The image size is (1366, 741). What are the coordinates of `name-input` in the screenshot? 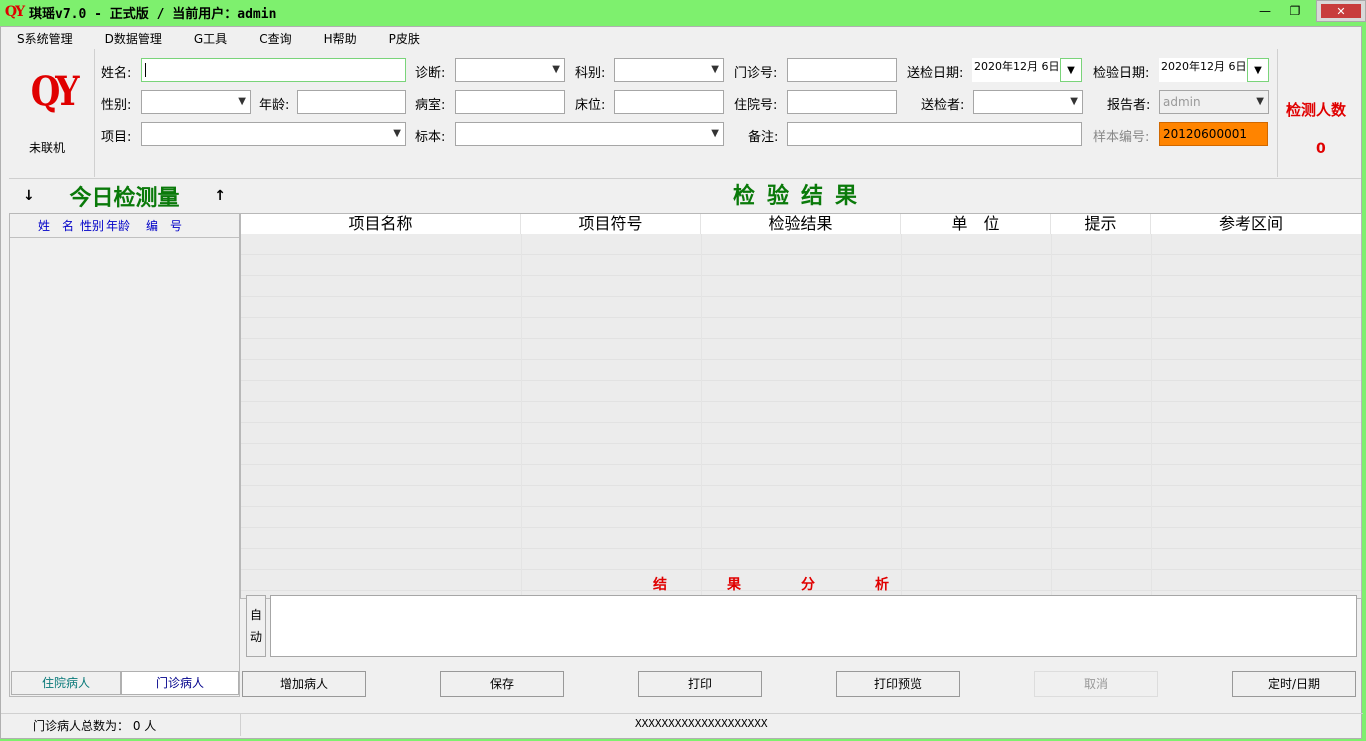 It's located at (273, 70).